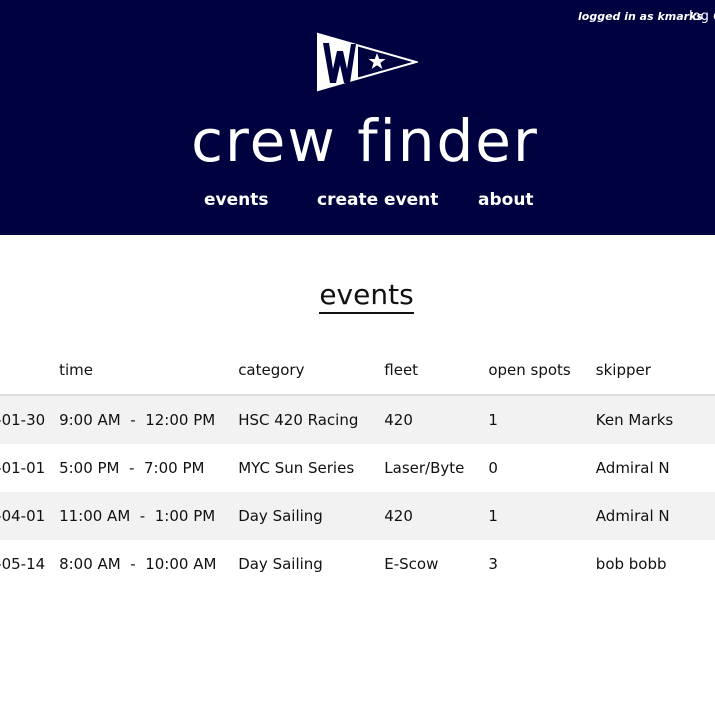  I want to click on nav-create-event: create event, so click(377, 200).